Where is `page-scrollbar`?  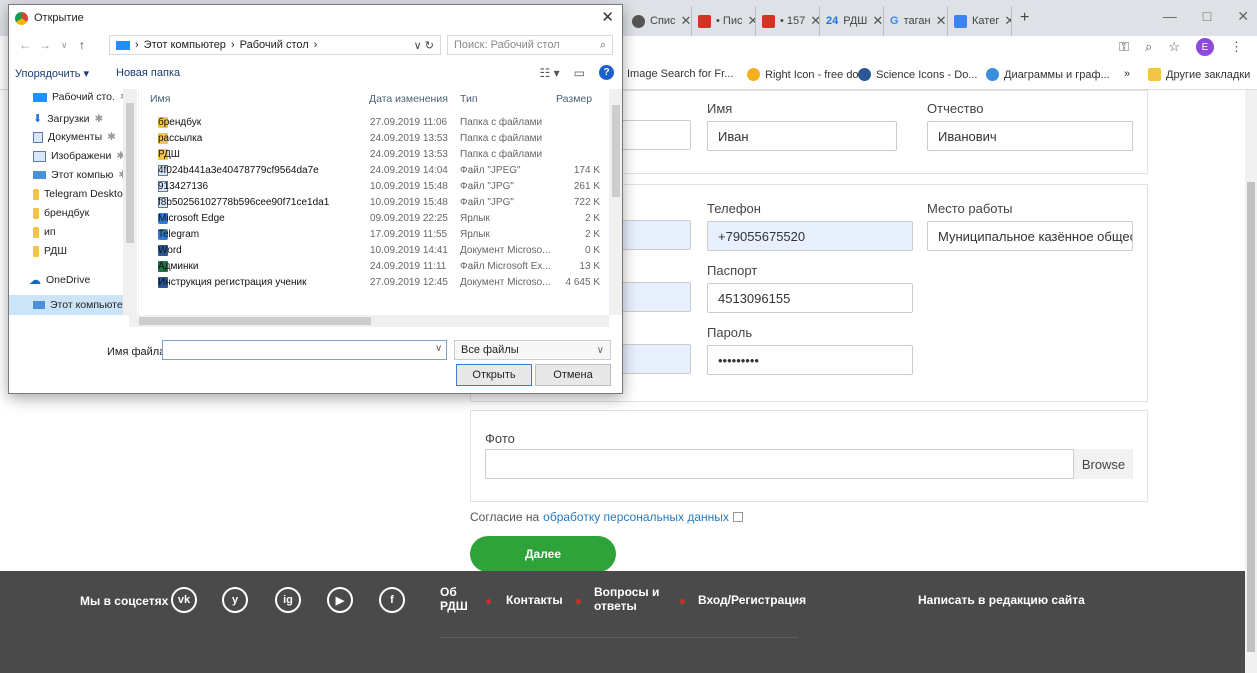
page-scrollbar is located at coordinates (1251, 381).